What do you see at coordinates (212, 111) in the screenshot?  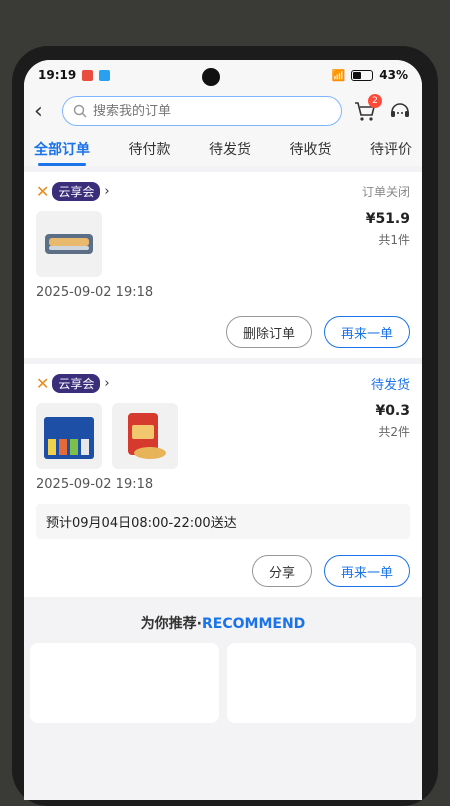 I see `search-input` at bounding box center [212, 111].